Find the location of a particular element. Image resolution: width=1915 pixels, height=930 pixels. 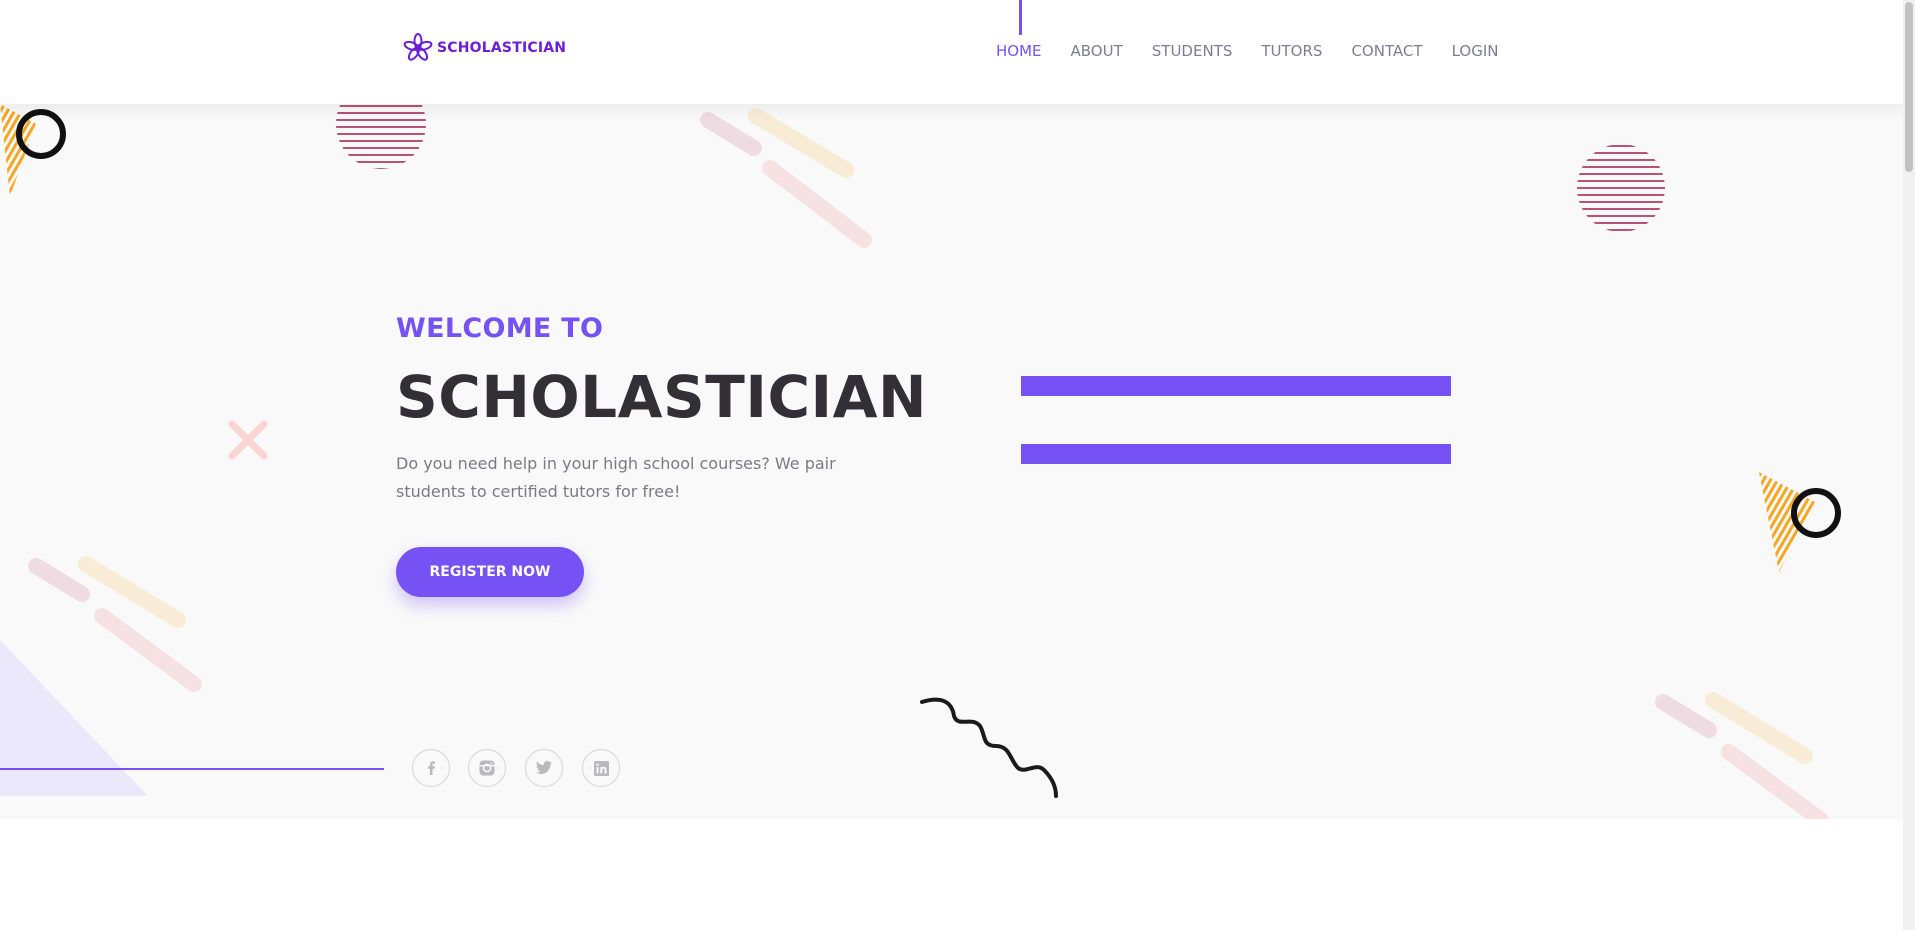

instagram-link is located at coordinates (487, 768).